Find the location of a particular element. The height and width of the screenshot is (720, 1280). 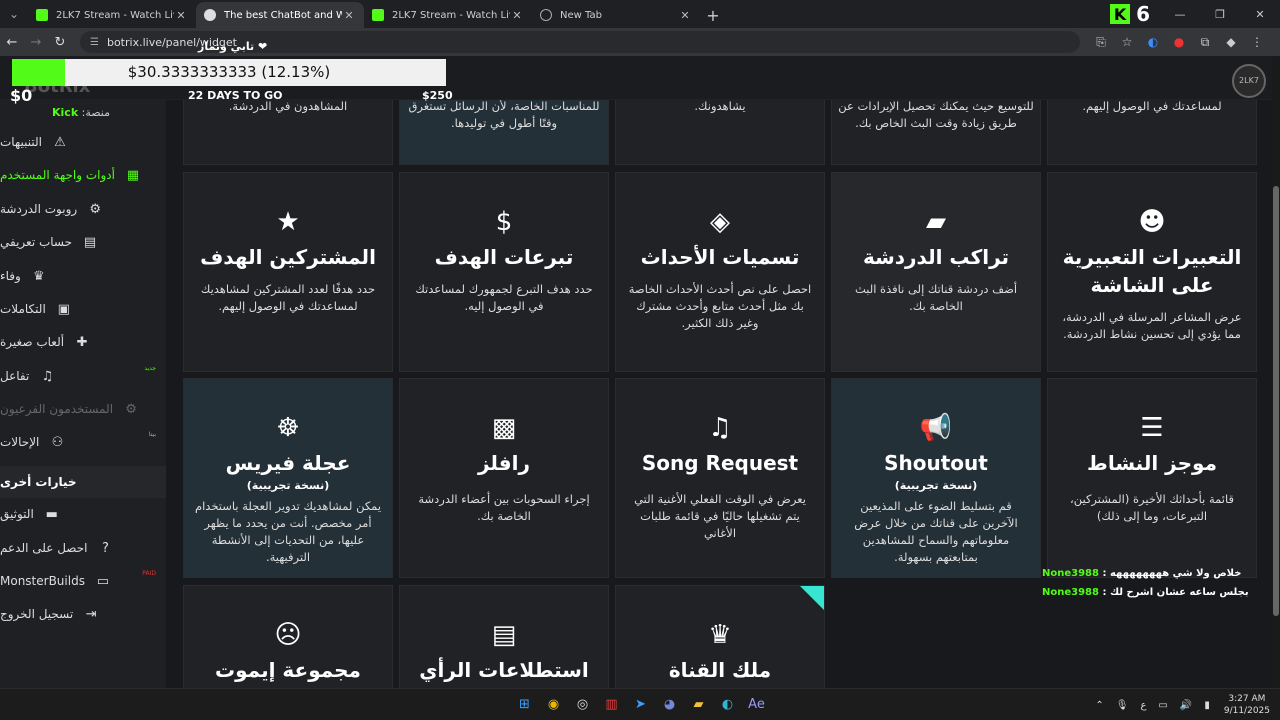

sidebar-item-profile: ▤ حساب تعريفي is located at coordinates (83, 242).